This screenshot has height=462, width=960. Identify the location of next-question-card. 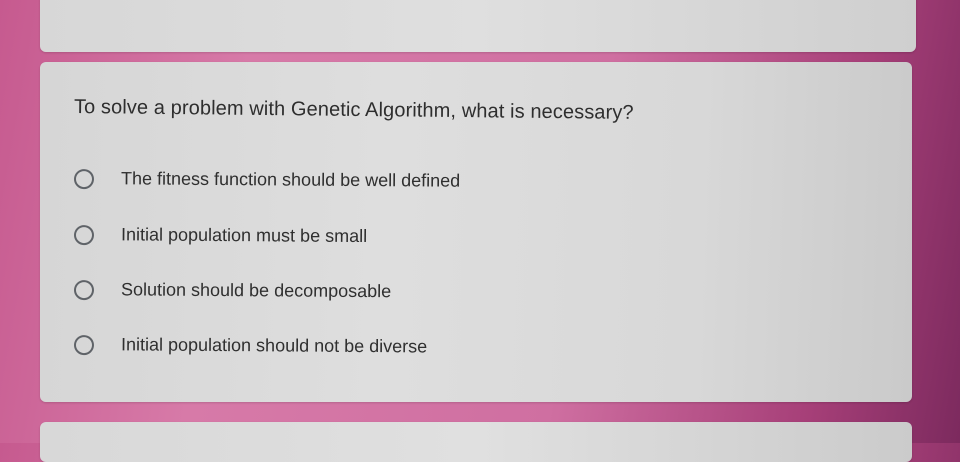
(476, 442).